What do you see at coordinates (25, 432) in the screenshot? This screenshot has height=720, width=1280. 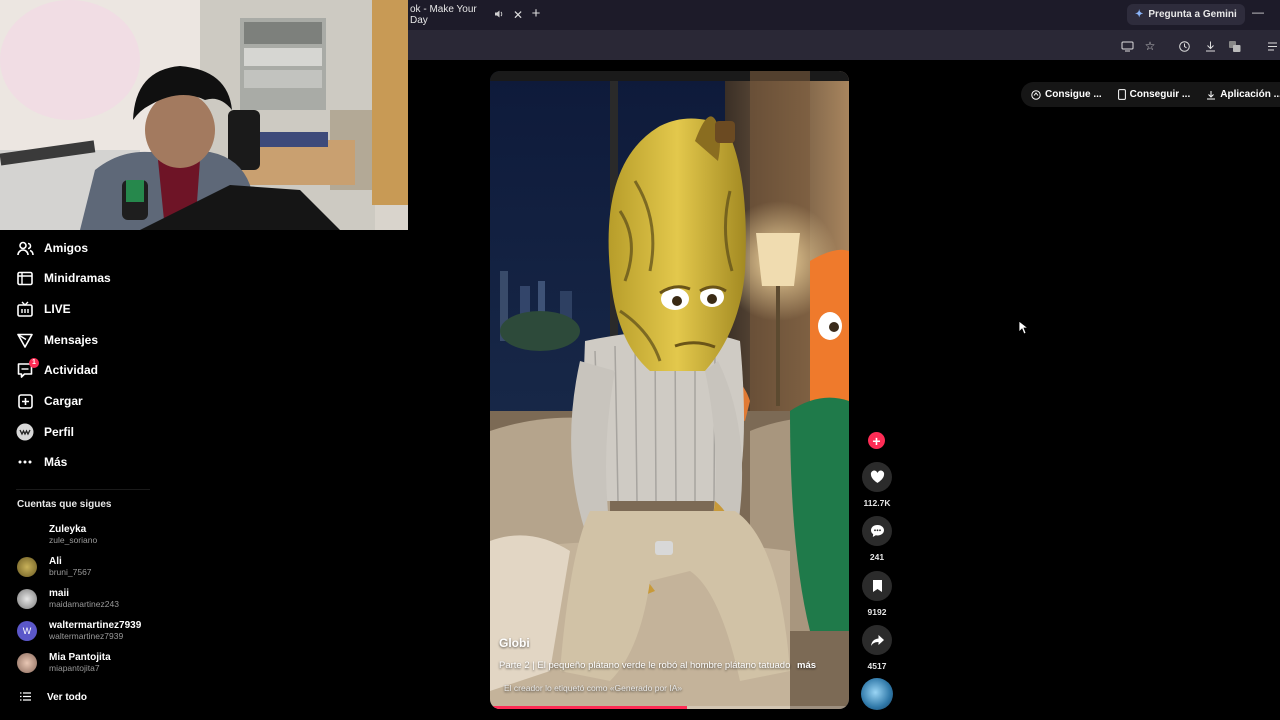 I see `profile-avatar` at bounding box center [25, 432].